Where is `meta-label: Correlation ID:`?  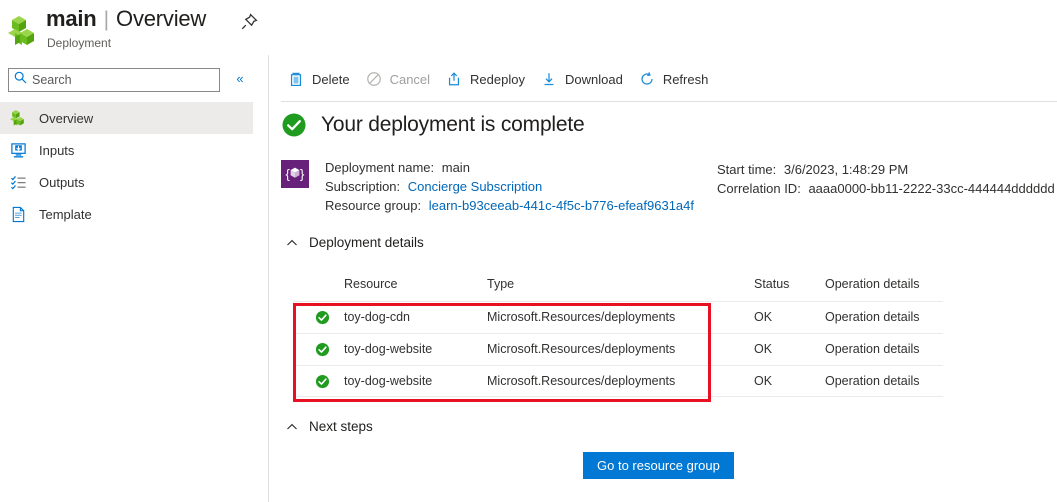
meta-label: Correlation ID: is located at coordinates (759, 188).